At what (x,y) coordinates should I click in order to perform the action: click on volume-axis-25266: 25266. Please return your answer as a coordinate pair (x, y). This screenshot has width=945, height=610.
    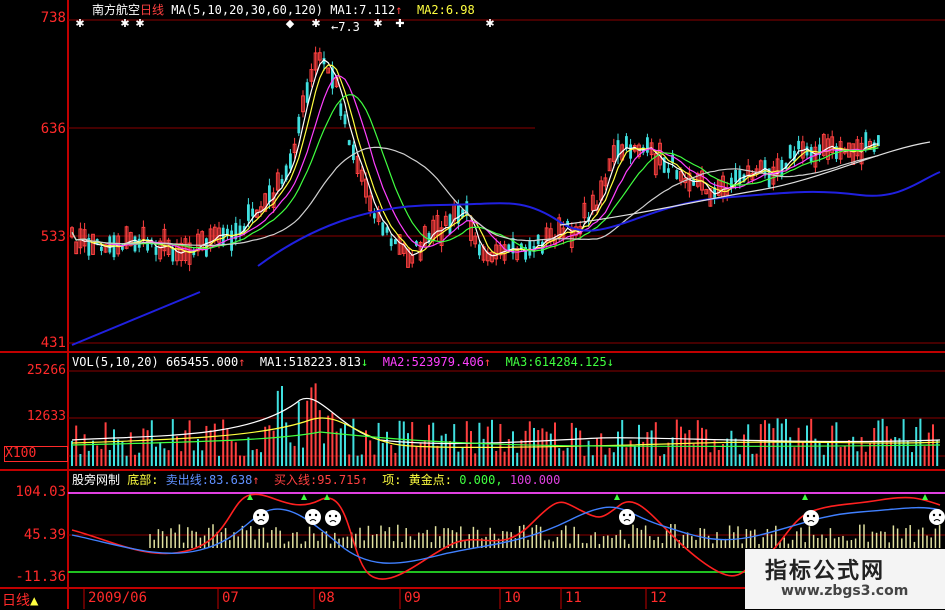
    Looking at the image, I should click on (46, 370).